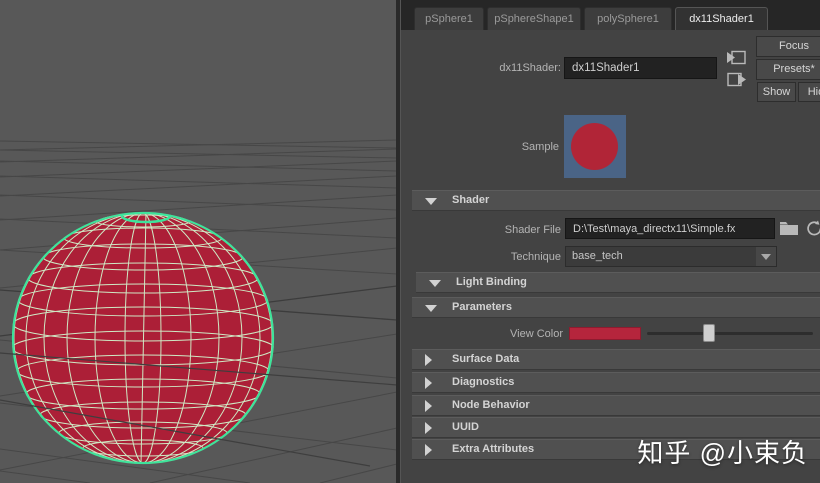  Describe the element at coordinates (540, 147) in the screenshot. I see `sample-label: Sample` at that location.